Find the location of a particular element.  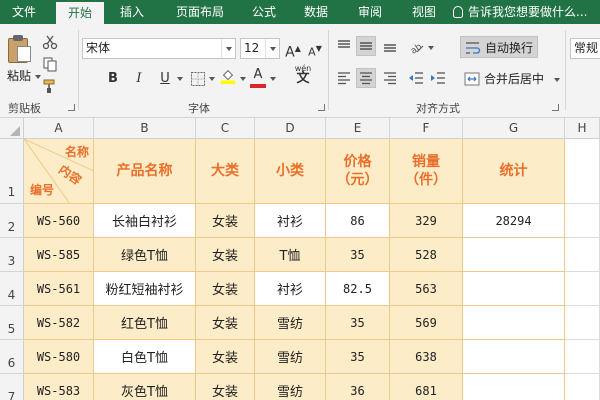

table-cell: 灰色T恤 is located at coordinates (145, 387).